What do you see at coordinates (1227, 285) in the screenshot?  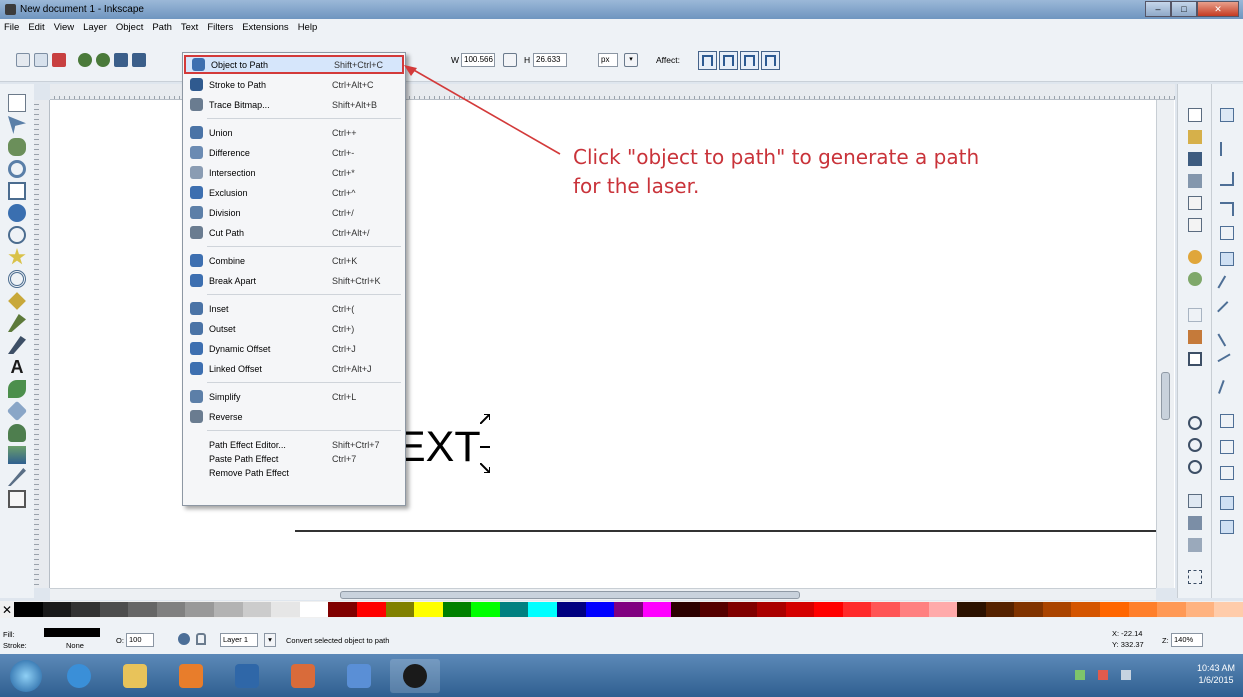 I see `snap-paths-icon` at bounding box center [1227, 285].